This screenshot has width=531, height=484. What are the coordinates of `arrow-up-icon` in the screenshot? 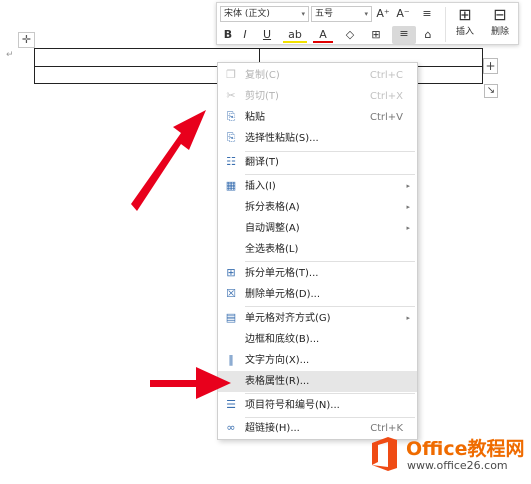 It's located at (168, 160).